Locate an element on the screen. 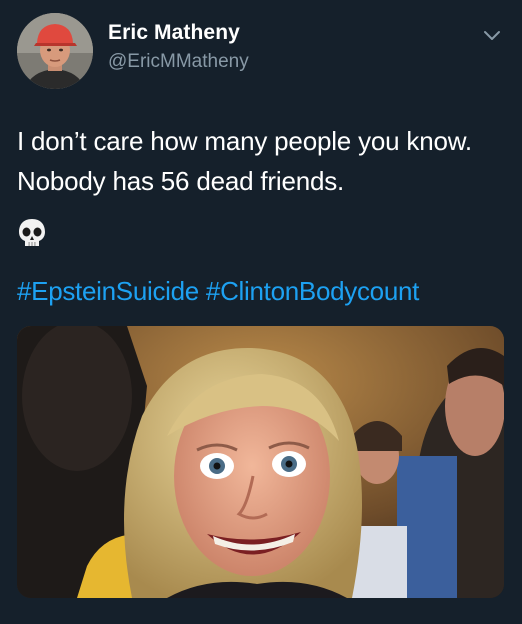 This screenshot has height=624, width=522. avatar is located at coordinates (55, 51).